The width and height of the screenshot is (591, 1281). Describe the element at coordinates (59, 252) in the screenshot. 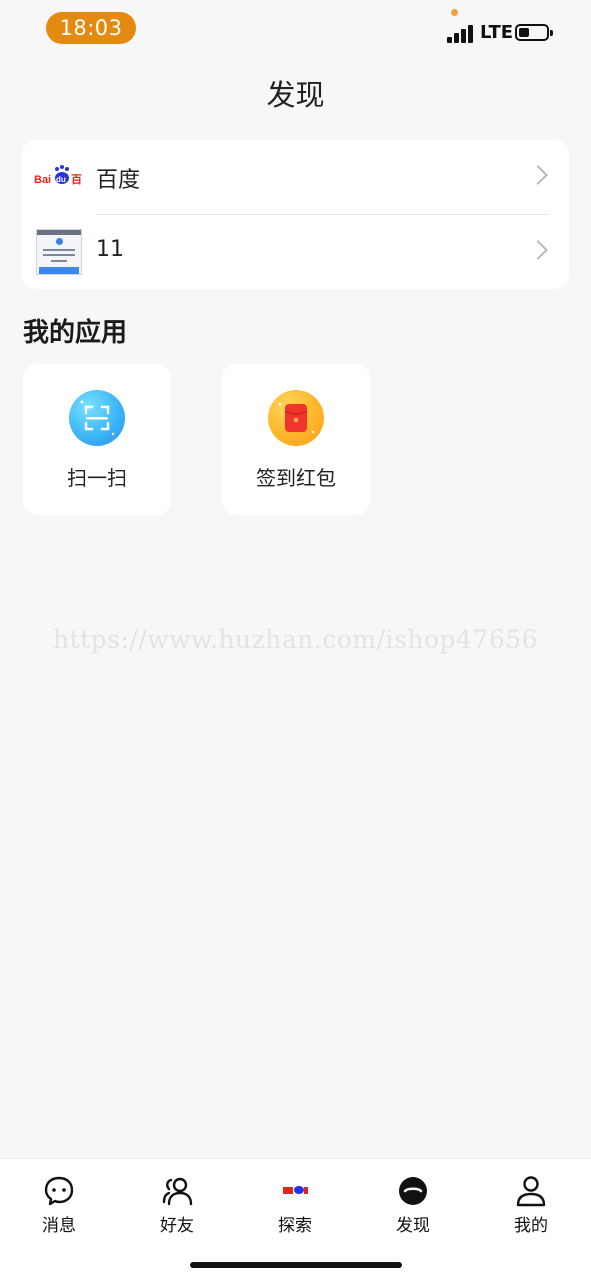

I see `webpage-thumbnail-icon` at that location.